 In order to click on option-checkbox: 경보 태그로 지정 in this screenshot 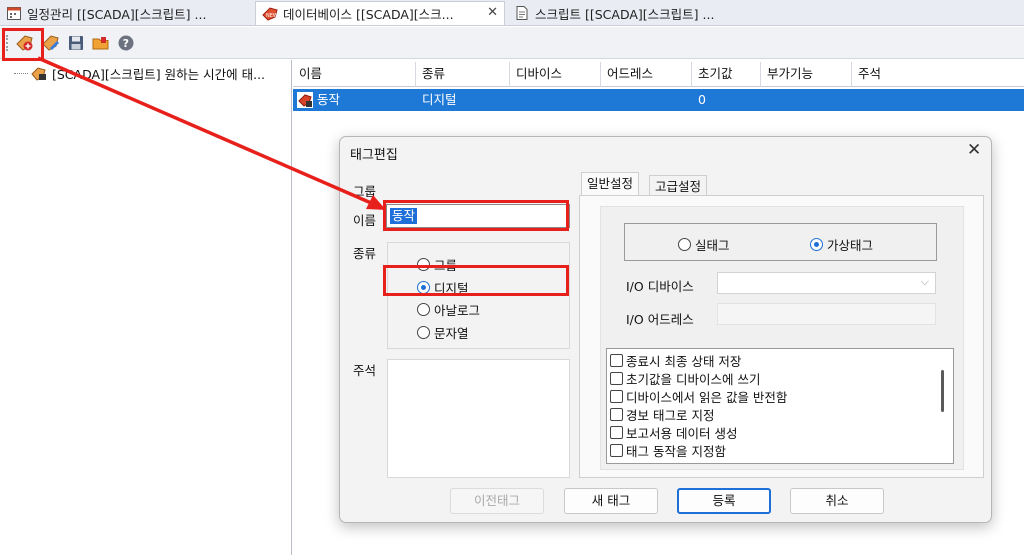, I will do `click(662, 414)`.